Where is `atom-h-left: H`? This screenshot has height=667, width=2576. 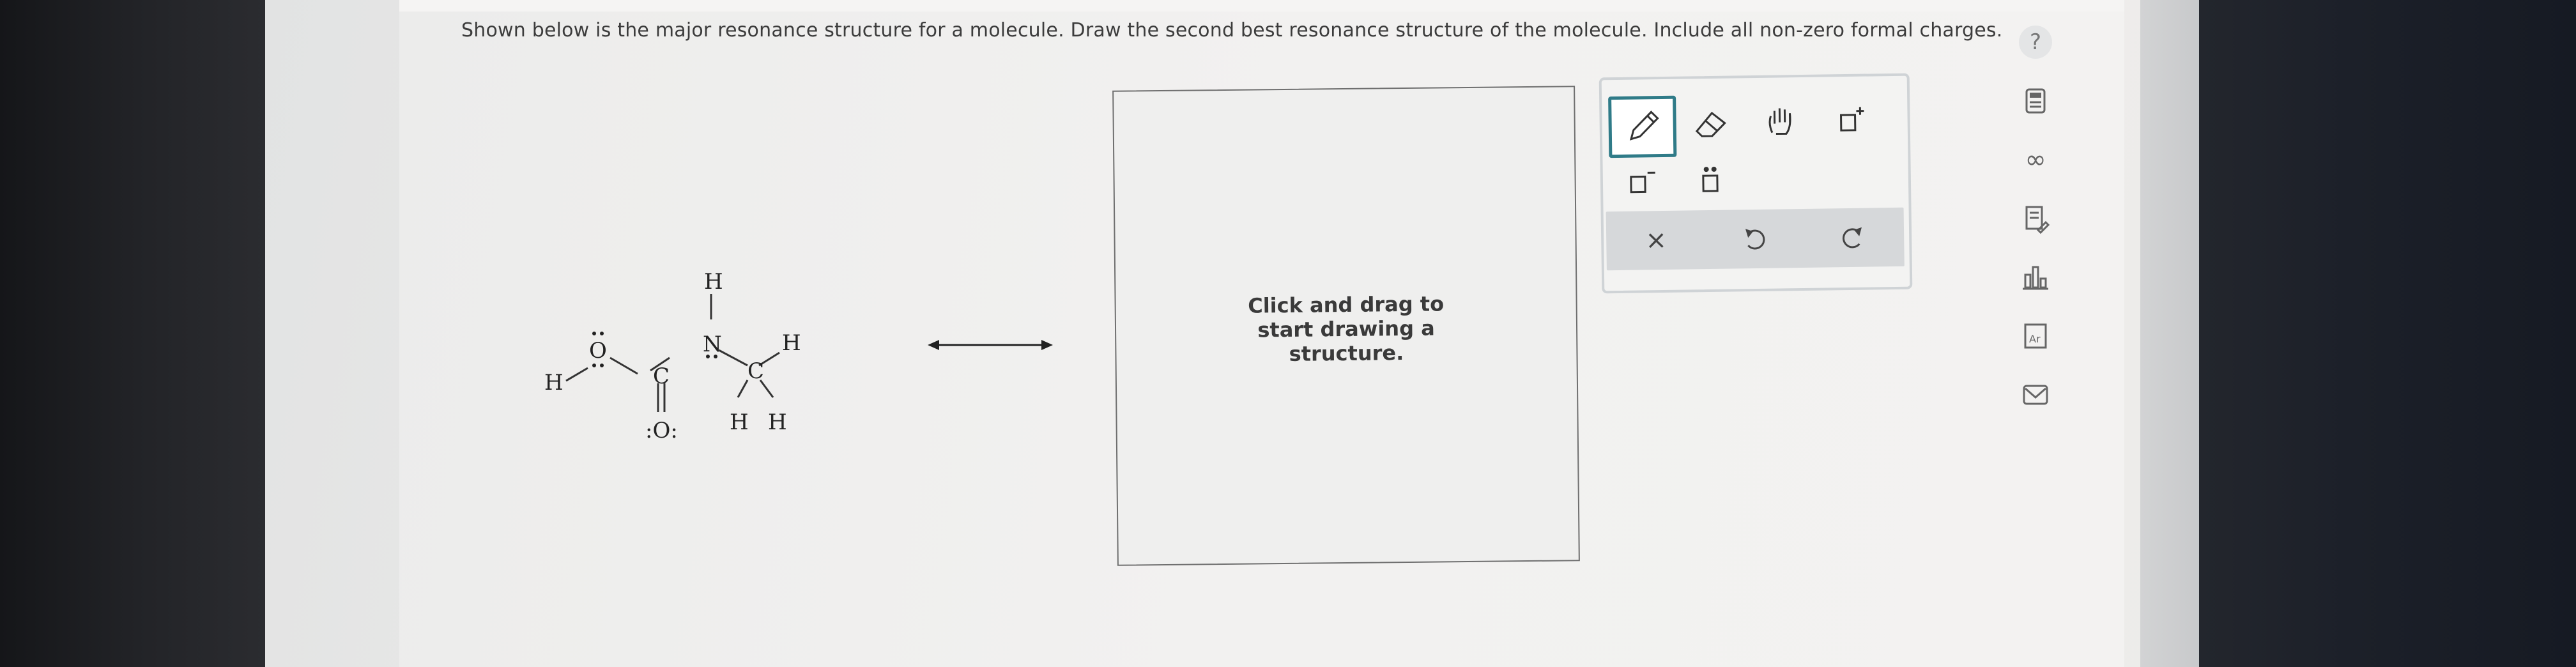
atom-h-left: H is located at coordinates (554, 382).